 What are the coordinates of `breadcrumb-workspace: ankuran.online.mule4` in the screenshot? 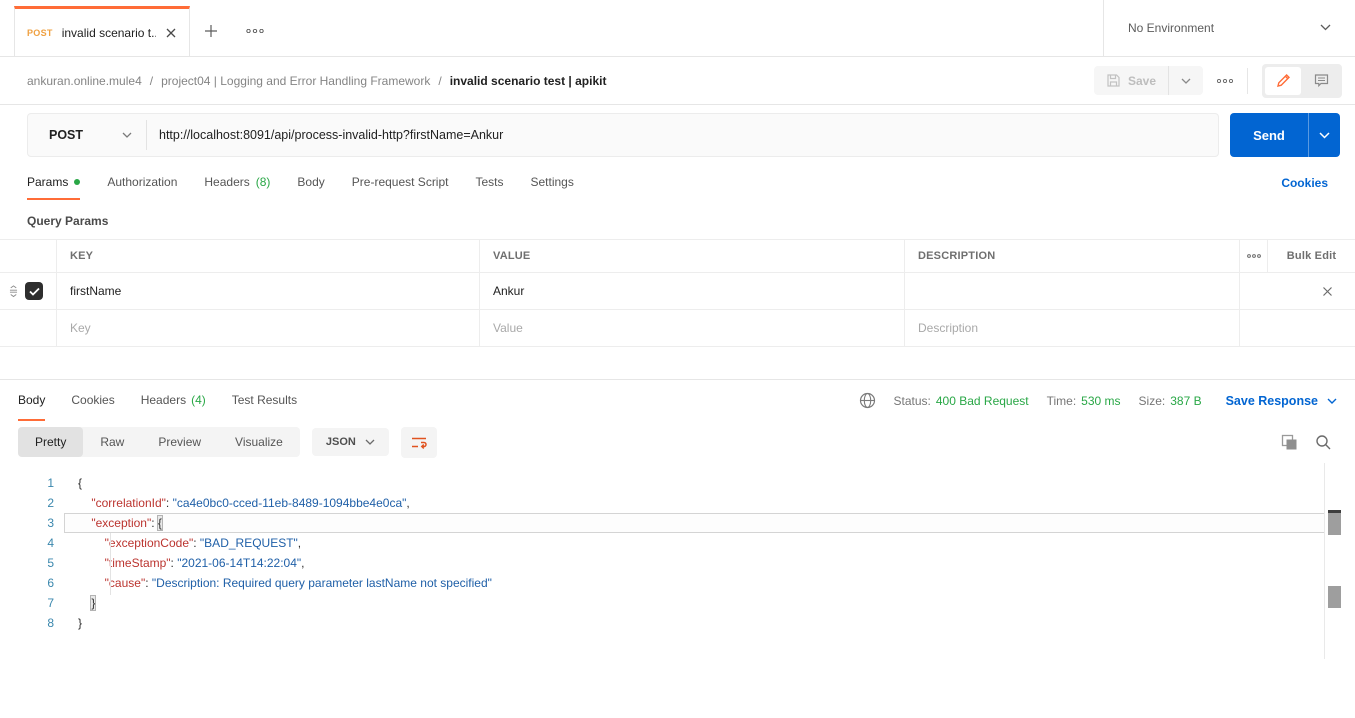 It's located at (84, 81).